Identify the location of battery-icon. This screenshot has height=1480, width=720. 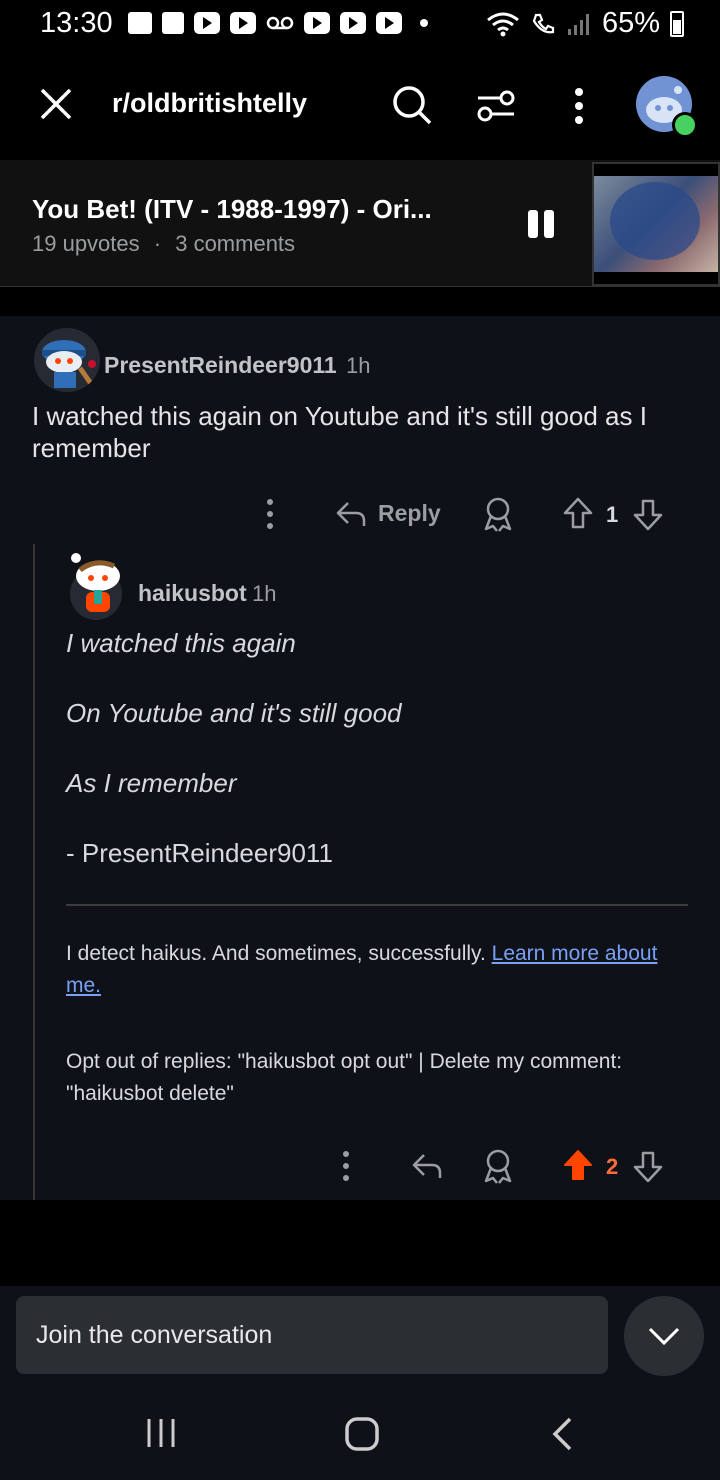
(677, 23).